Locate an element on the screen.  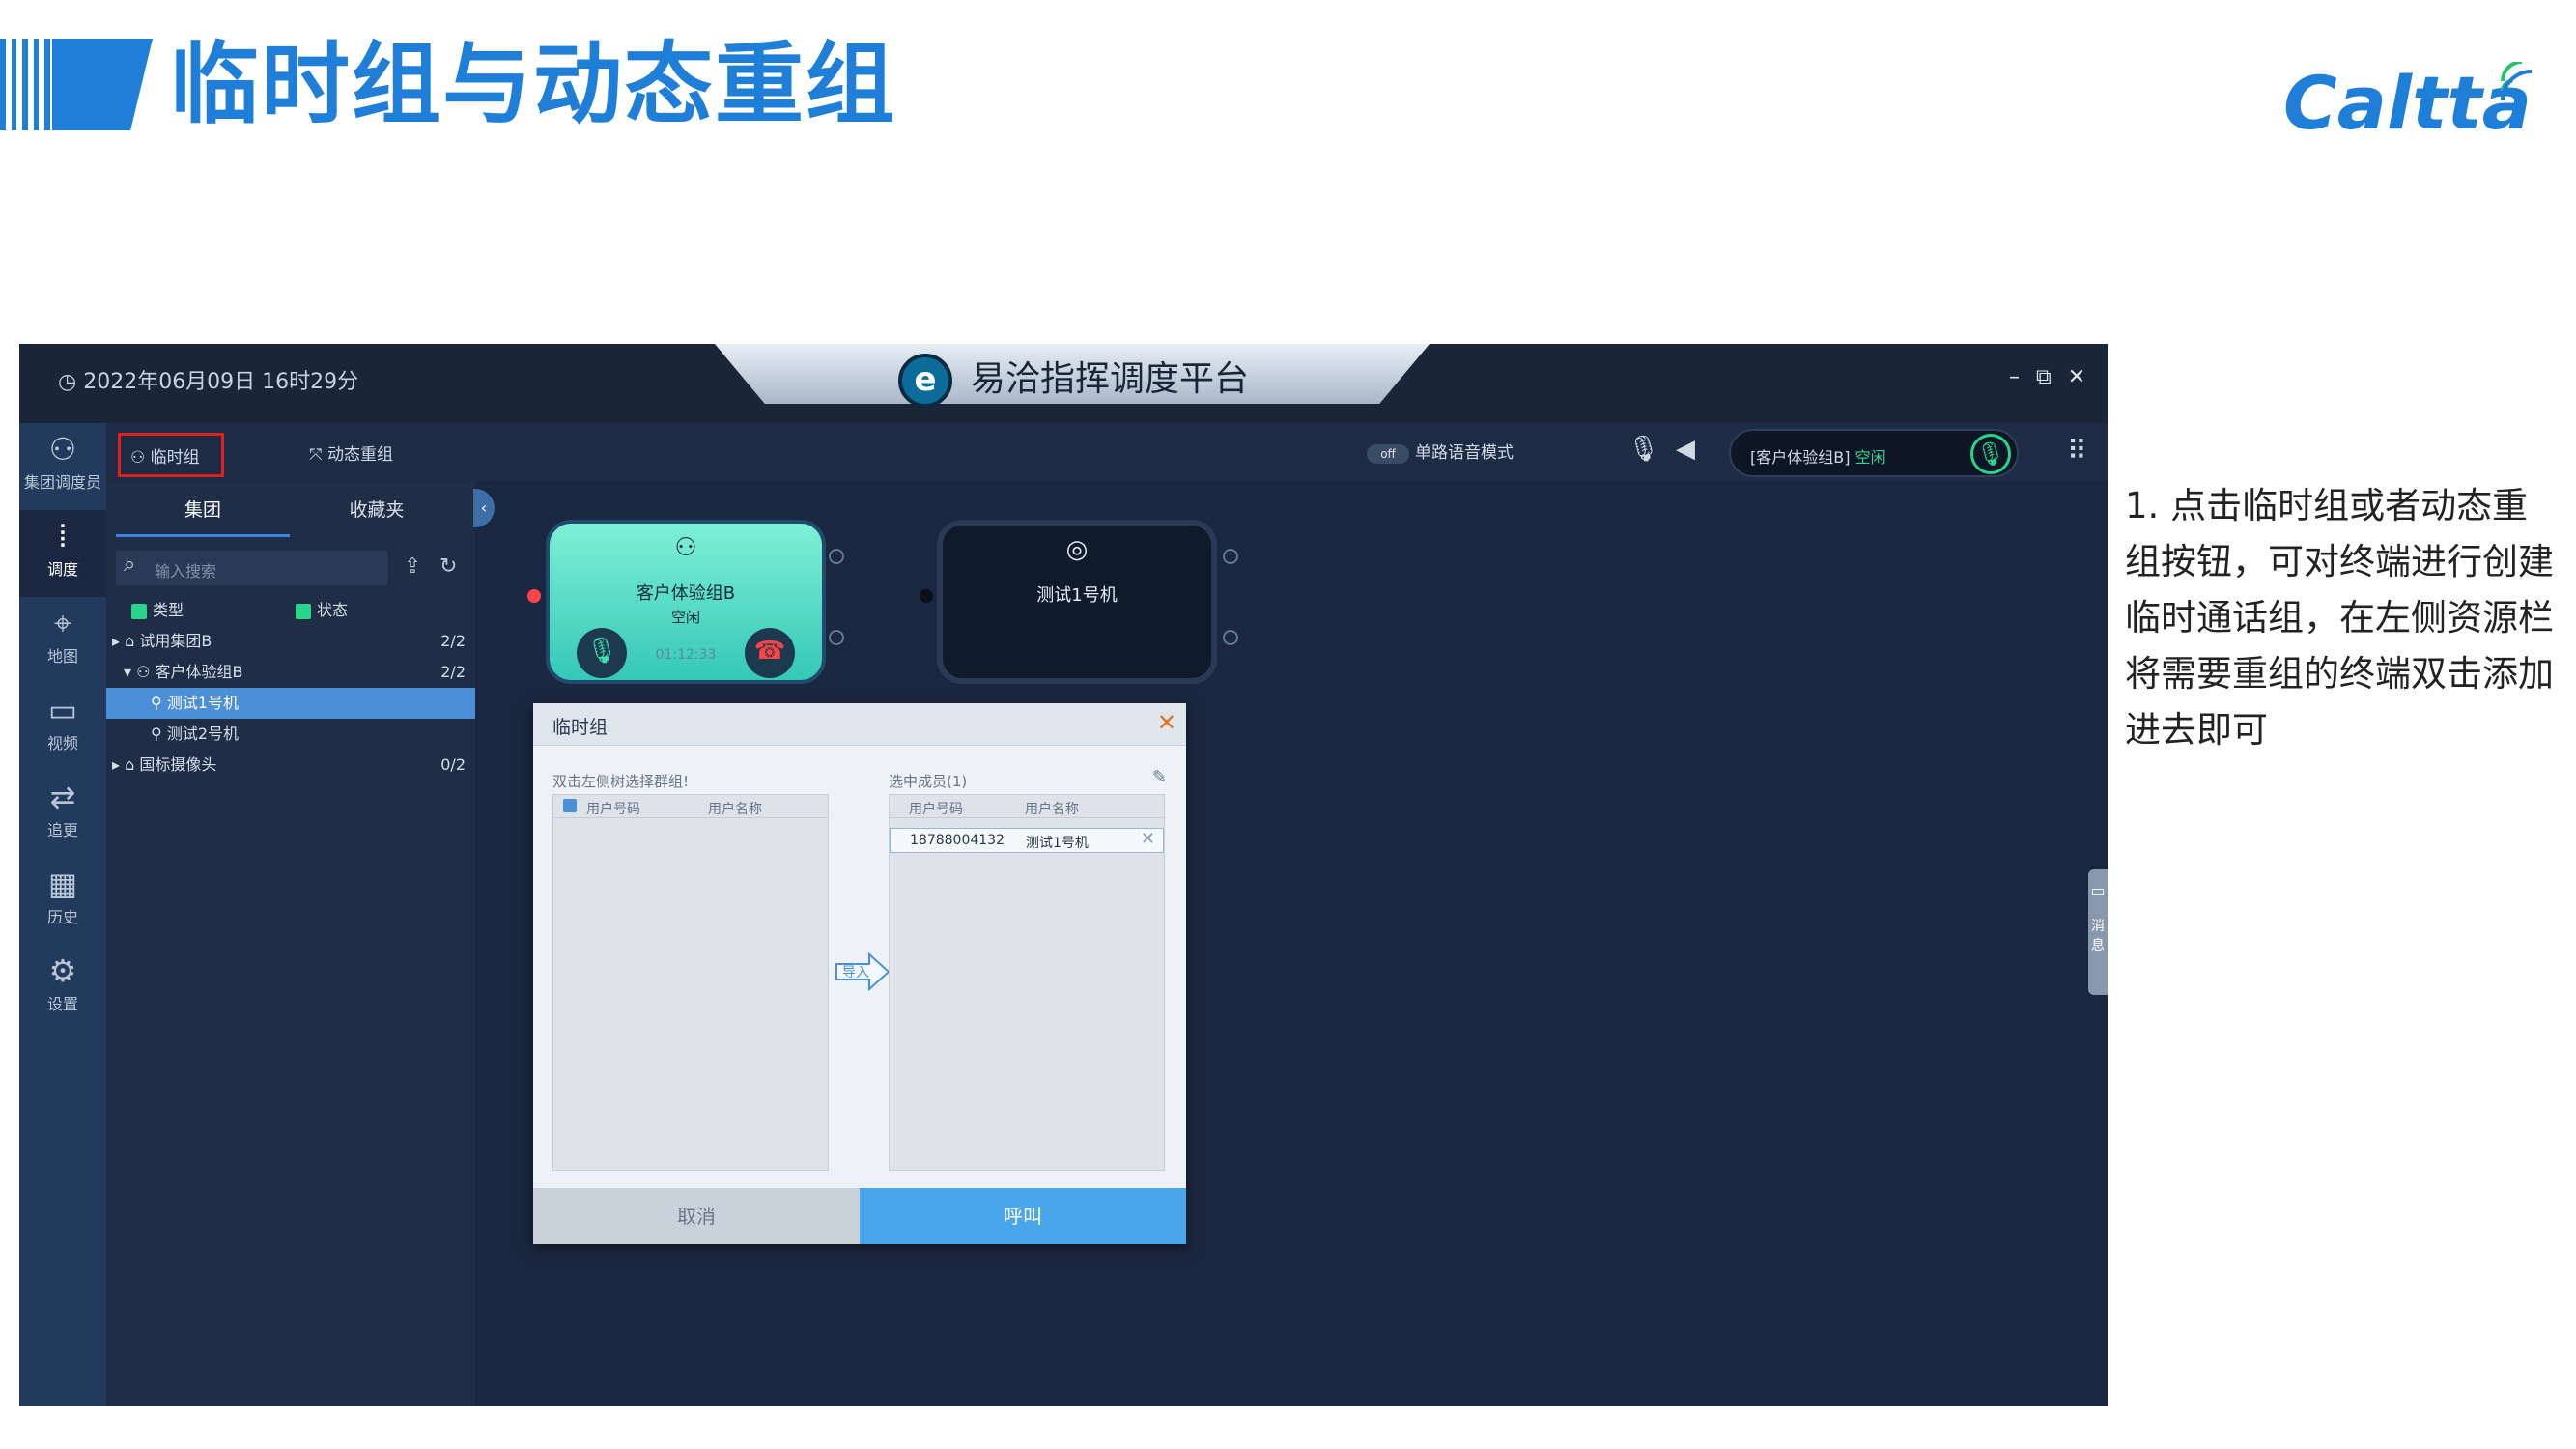
minimize-button: – is located at coordinates (2014, 377).